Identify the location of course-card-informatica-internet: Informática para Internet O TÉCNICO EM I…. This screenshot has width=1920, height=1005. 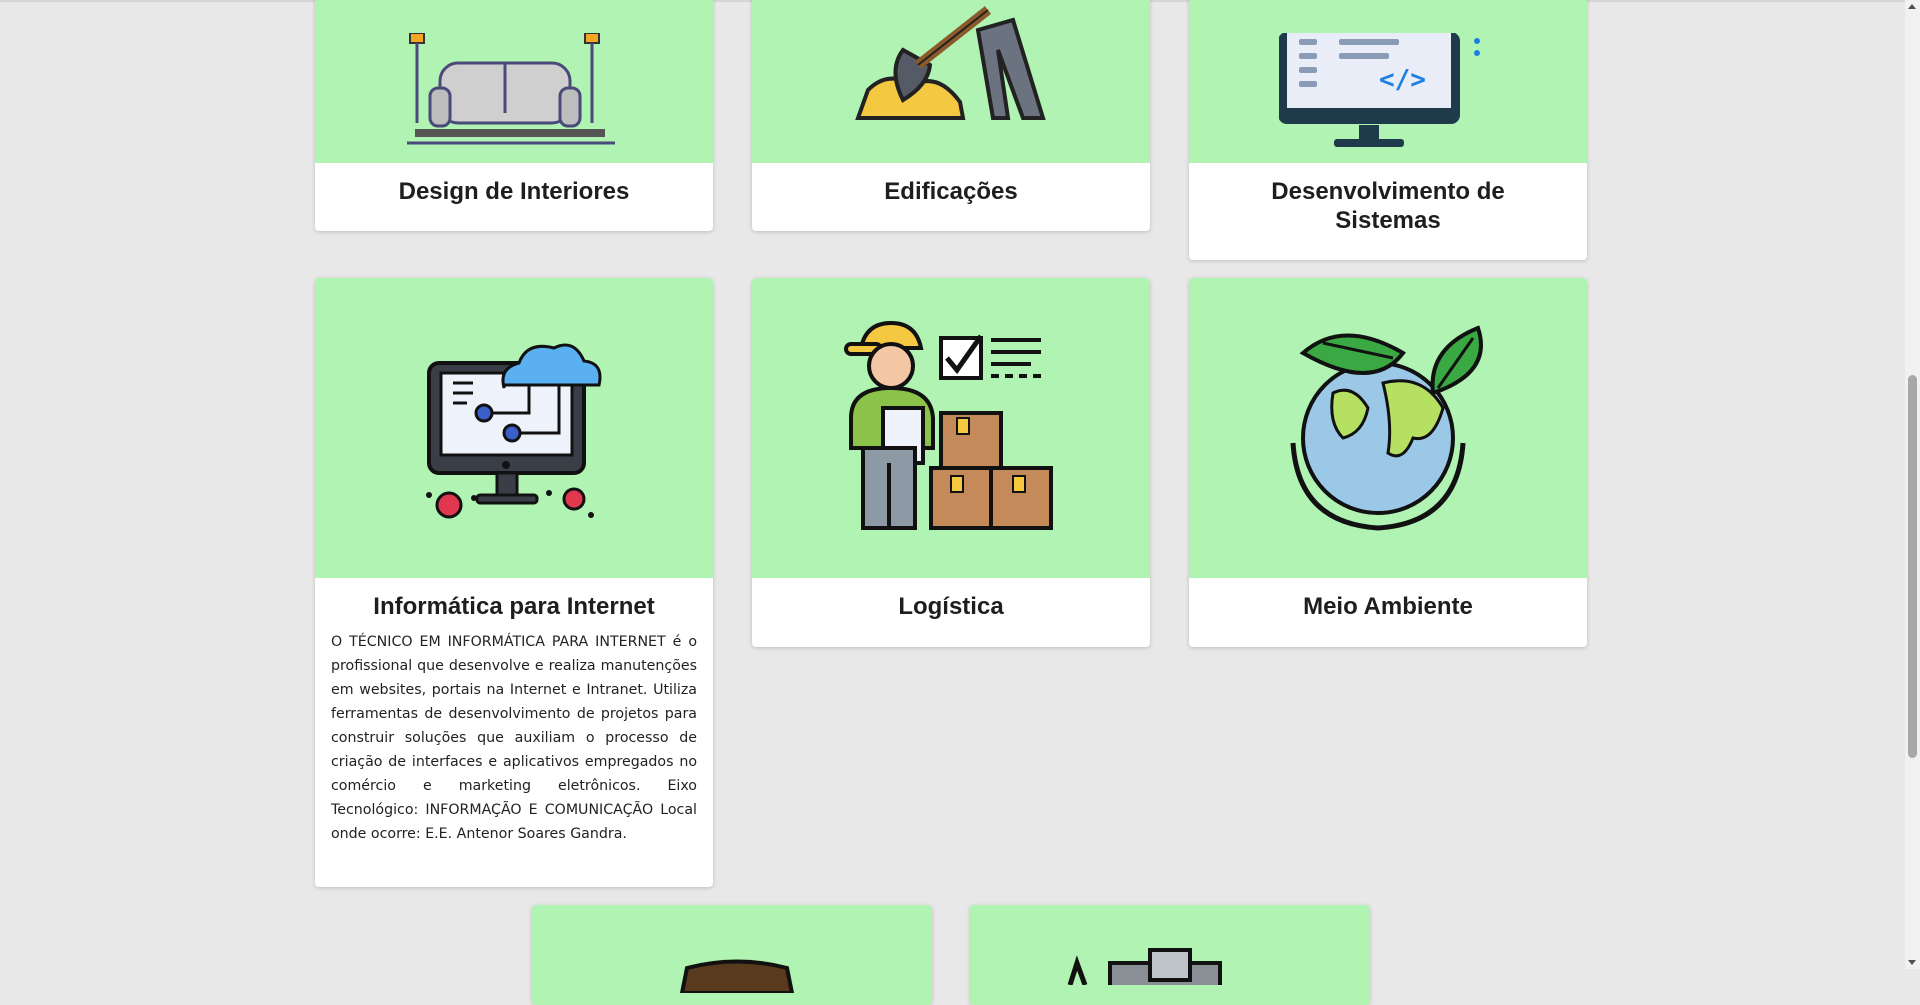
(514, 582).